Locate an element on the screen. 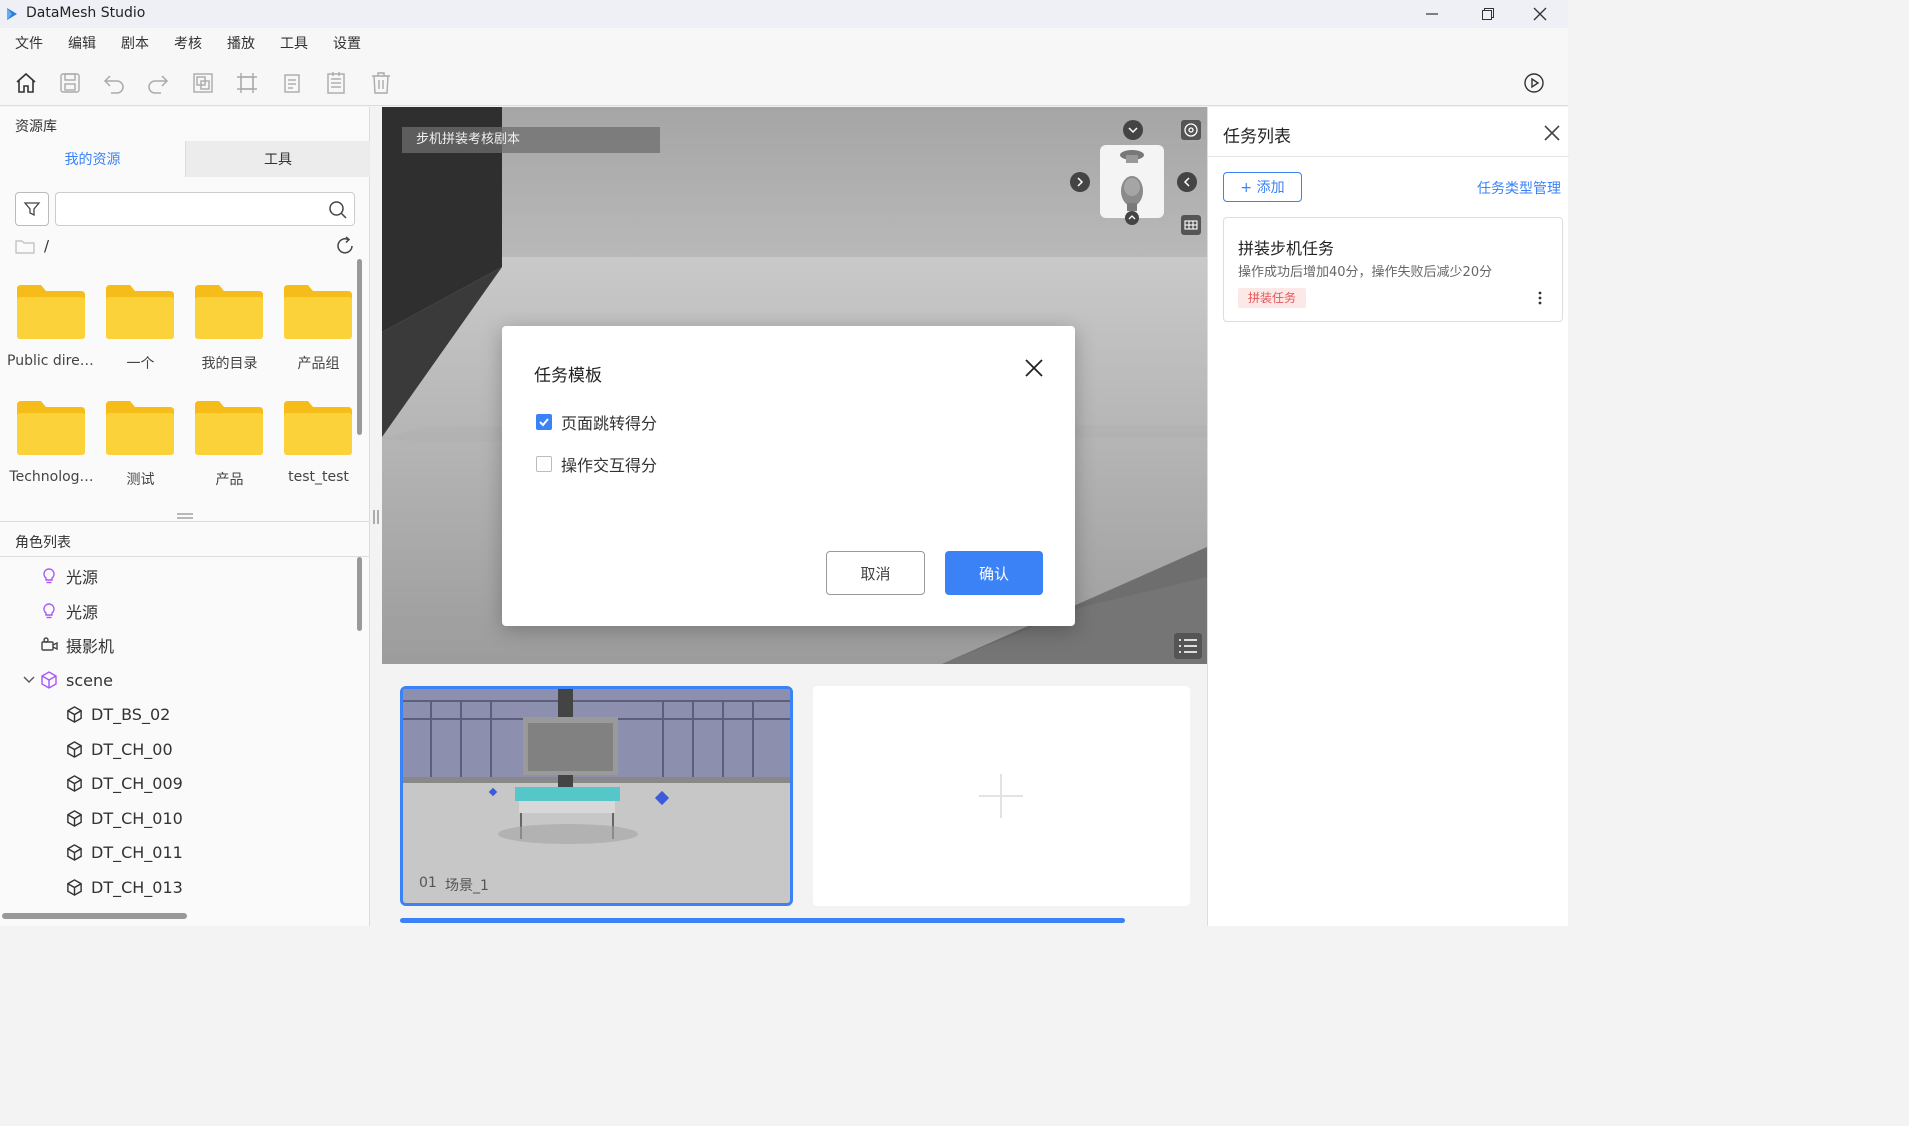  tab-my-resources: 我的资源 is located at coordinates (92, 159).